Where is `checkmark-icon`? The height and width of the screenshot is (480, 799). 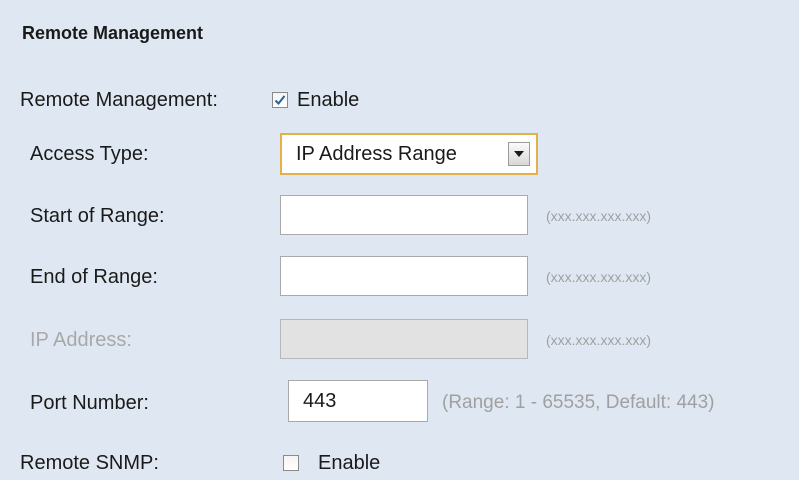 checkmark-icon is located at coordinates (280, 100).